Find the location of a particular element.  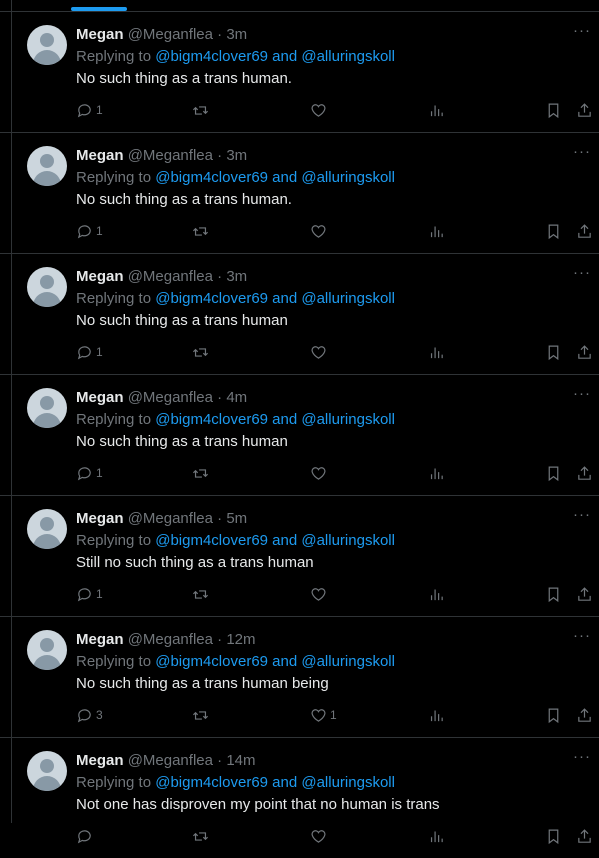

tweet-header: Megan @Meganflea · 3m is located at coordinates (161, 34).